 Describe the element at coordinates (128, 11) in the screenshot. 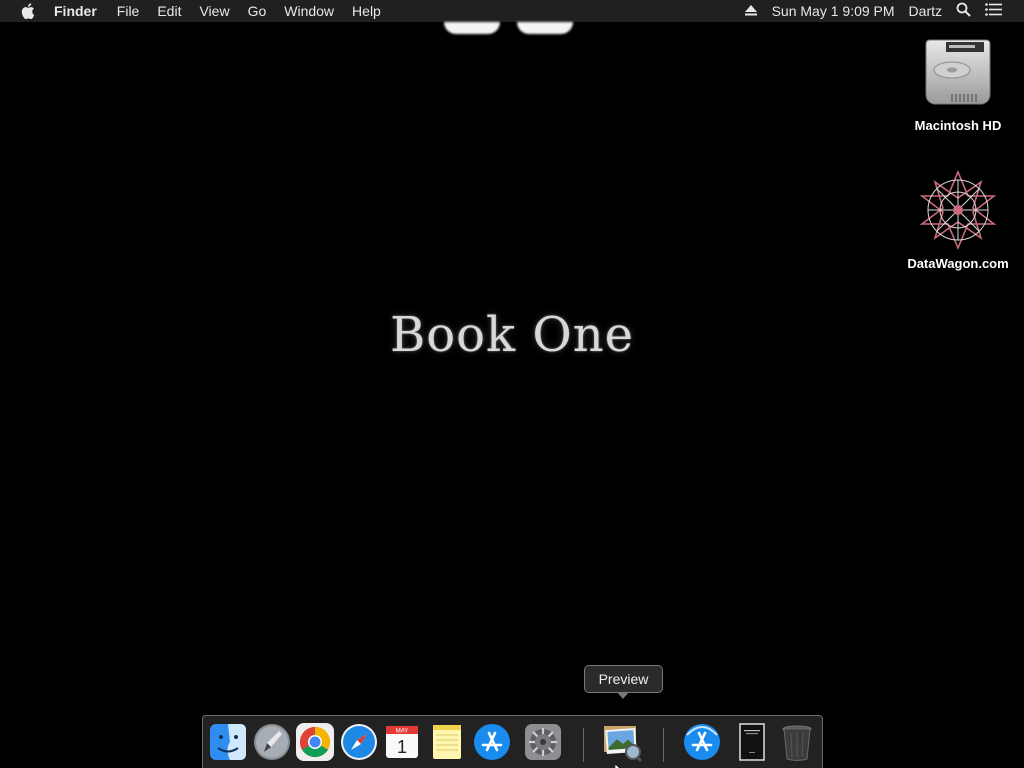

I see `menu-file: File` at that location.